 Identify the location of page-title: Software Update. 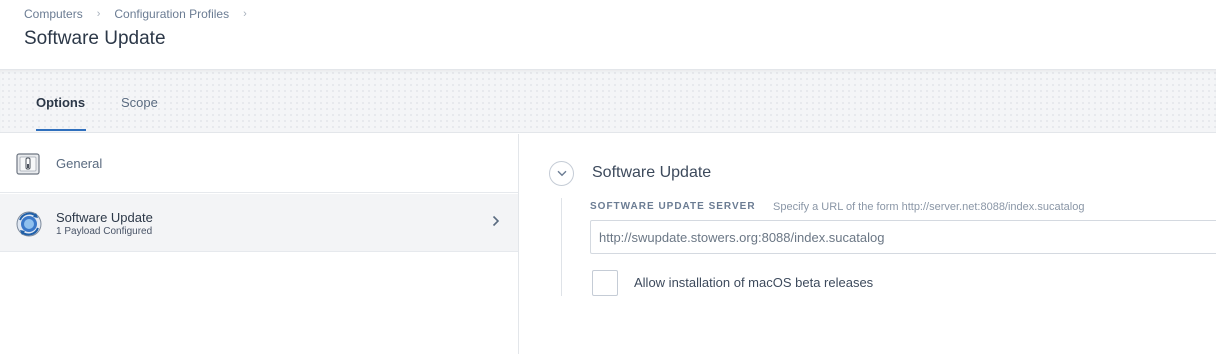
(95, 38).